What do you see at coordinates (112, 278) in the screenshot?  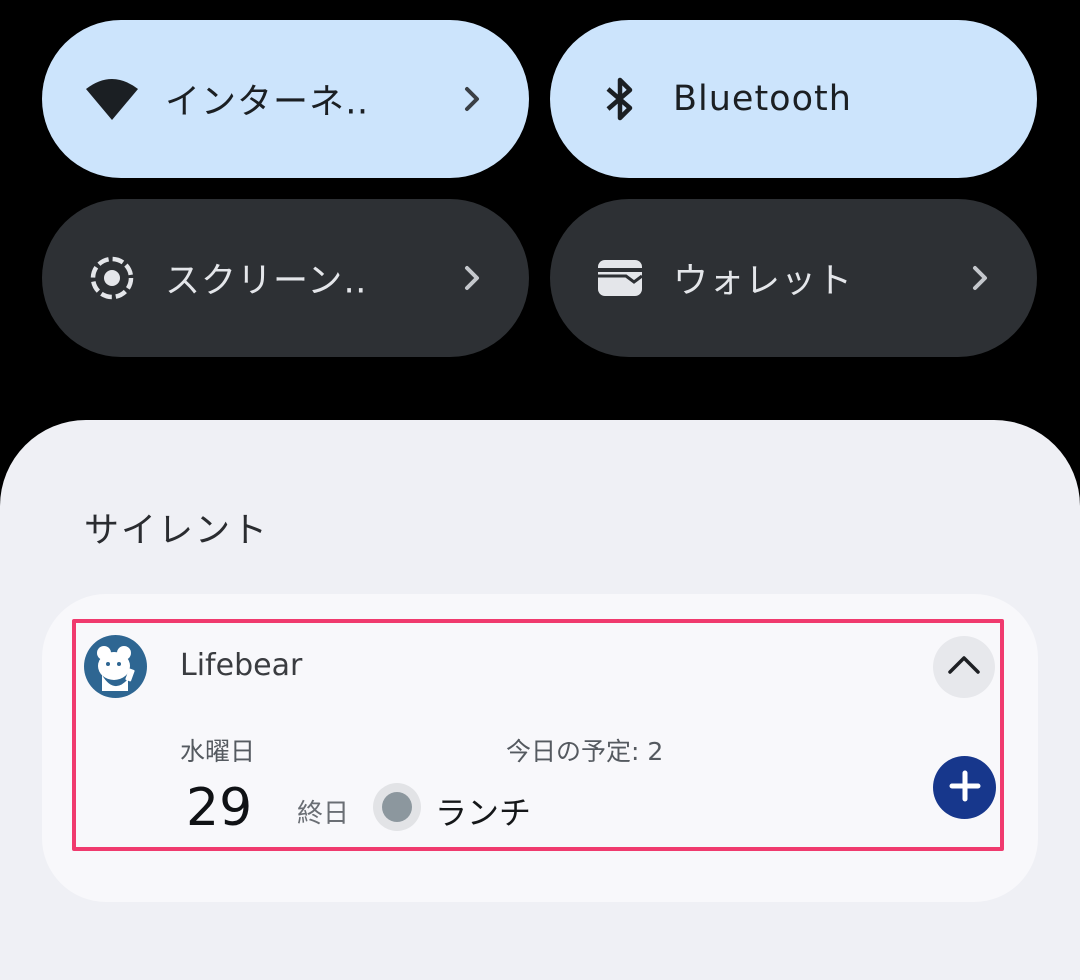 I see `screen-record-icon` at bounding box center [112, 278].